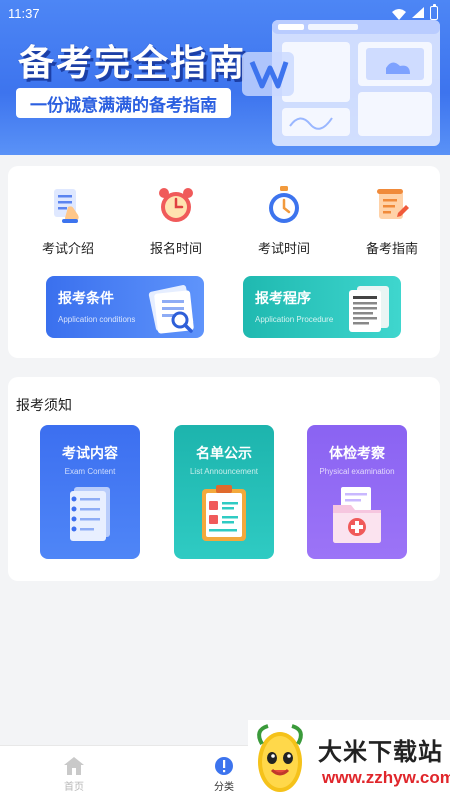  I want to click on nav-category: 分类, so click(224, 774).